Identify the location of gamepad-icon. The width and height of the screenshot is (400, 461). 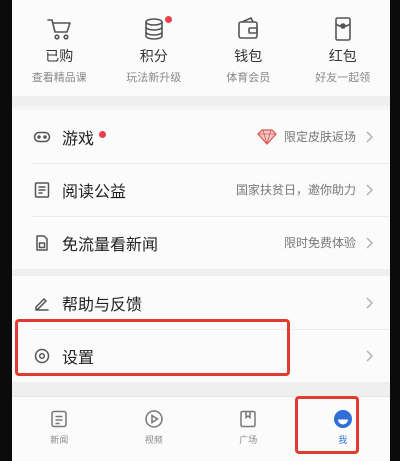
(42, 137).